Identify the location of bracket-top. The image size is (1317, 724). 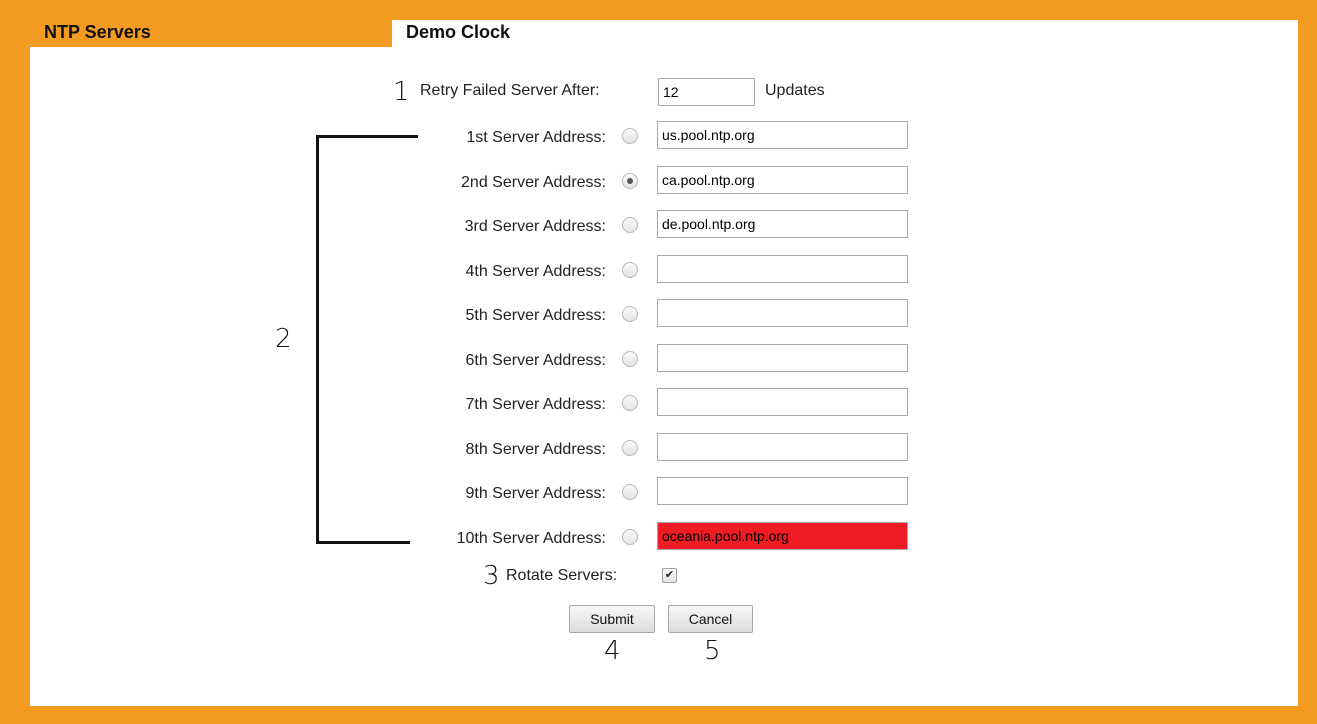
(367, 136).